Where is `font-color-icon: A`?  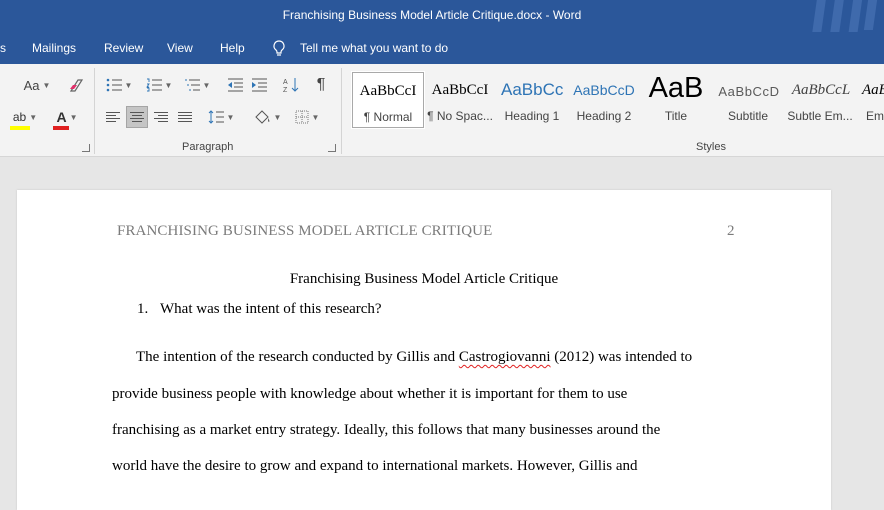 font-color-icon: A is located at coordinates (61, 117).